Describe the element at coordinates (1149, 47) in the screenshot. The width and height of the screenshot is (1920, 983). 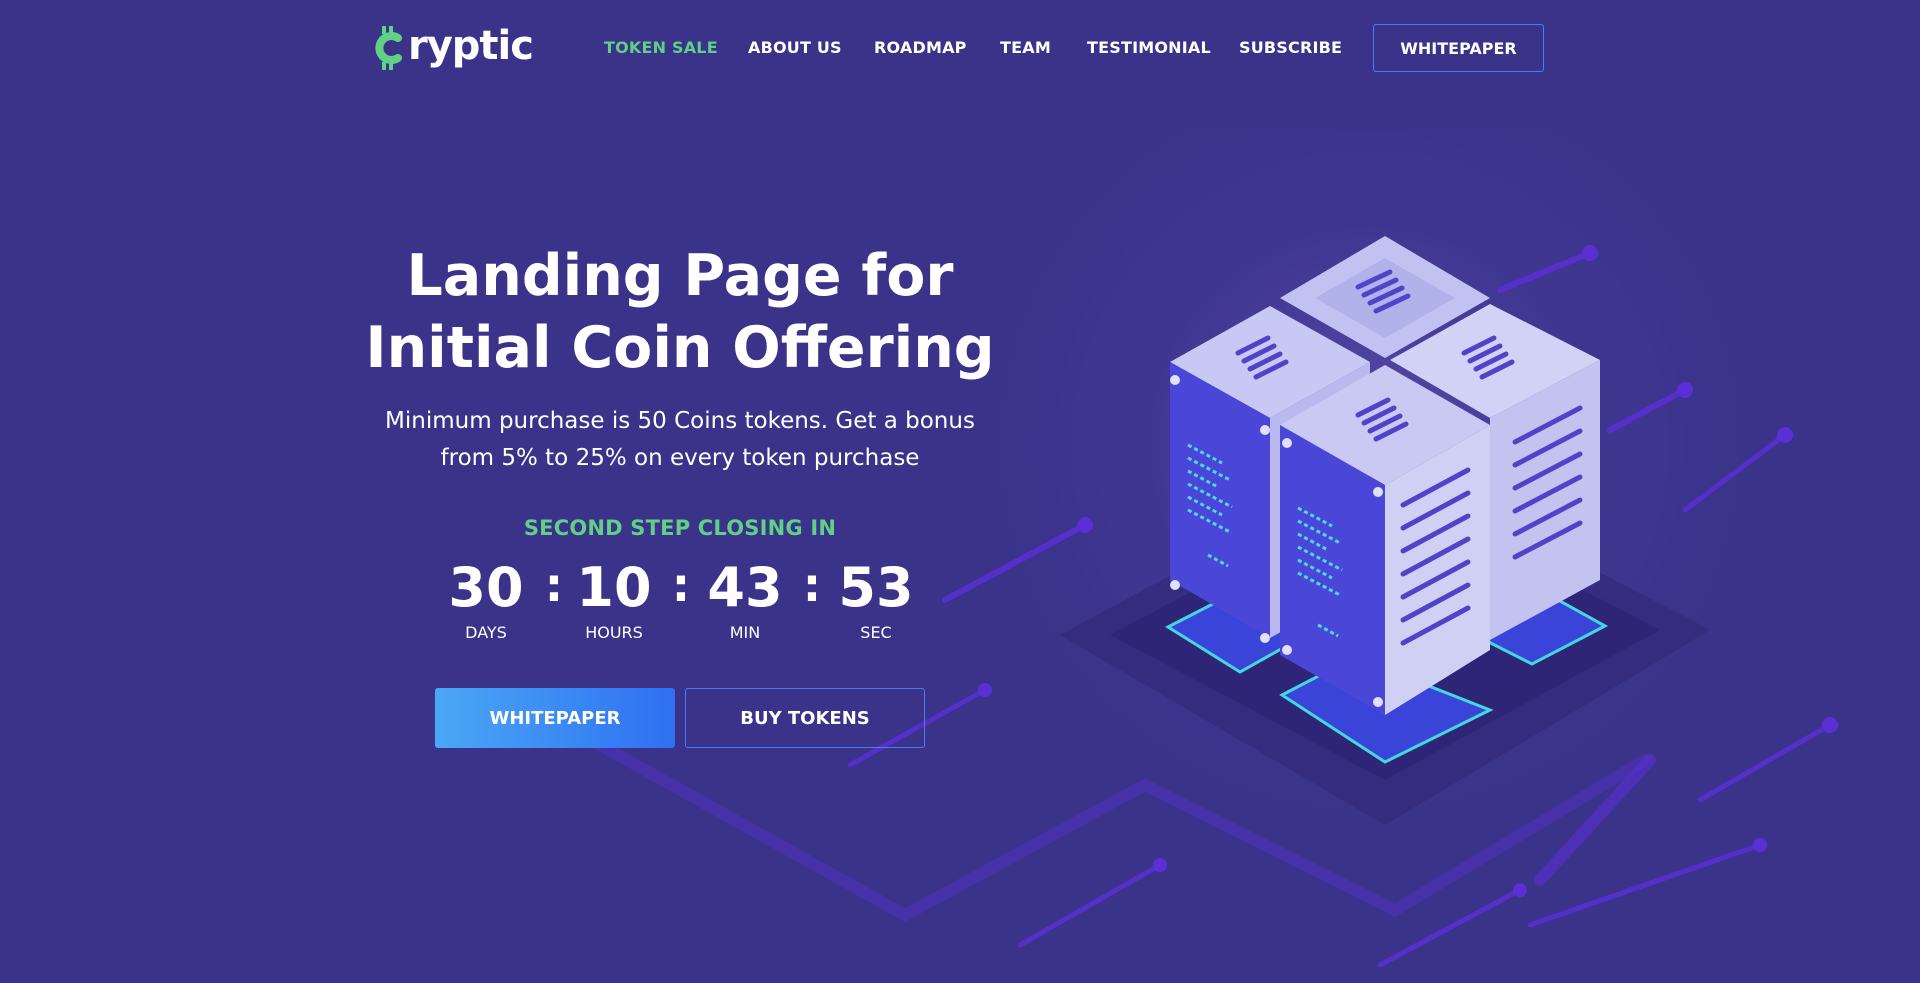
I see `nav-item-testimonial: TESTIMONIAL` at that location.